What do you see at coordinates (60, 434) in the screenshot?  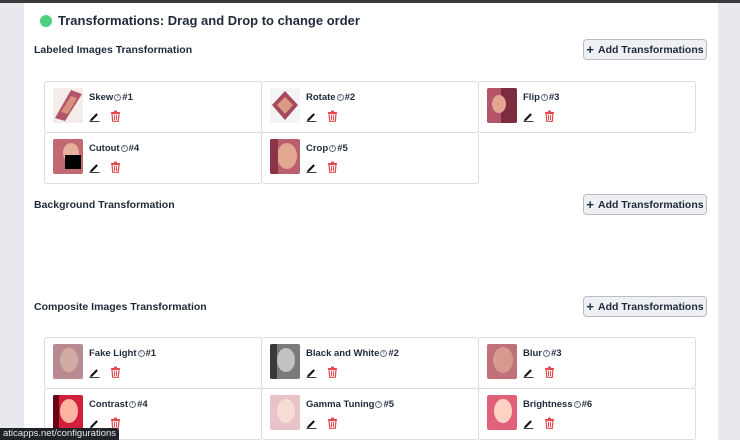 I see `status-bar-url: aticapps.net/configurations` at bounding box center [60, 434].